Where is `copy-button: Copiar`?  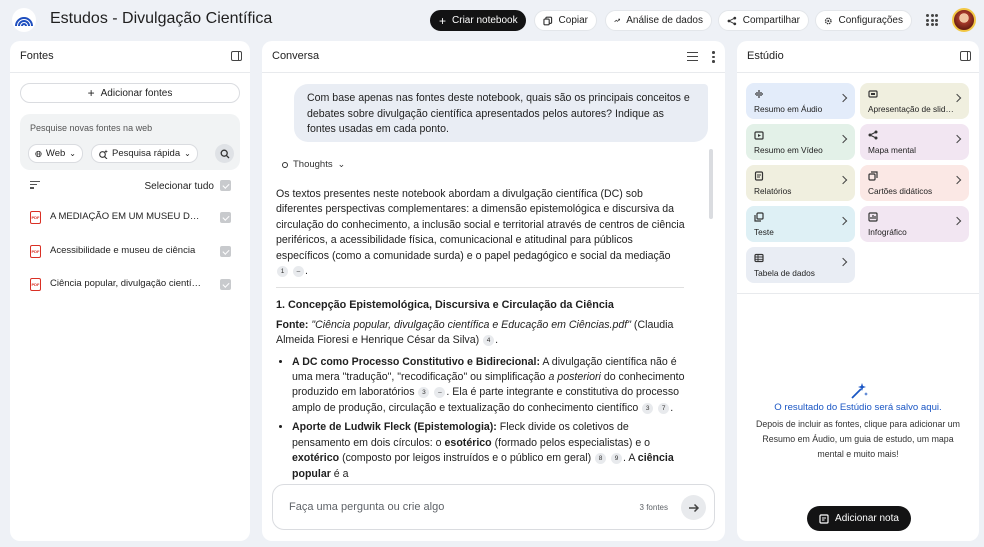
copy-button: Copiar is located at coordinates (565, 20).